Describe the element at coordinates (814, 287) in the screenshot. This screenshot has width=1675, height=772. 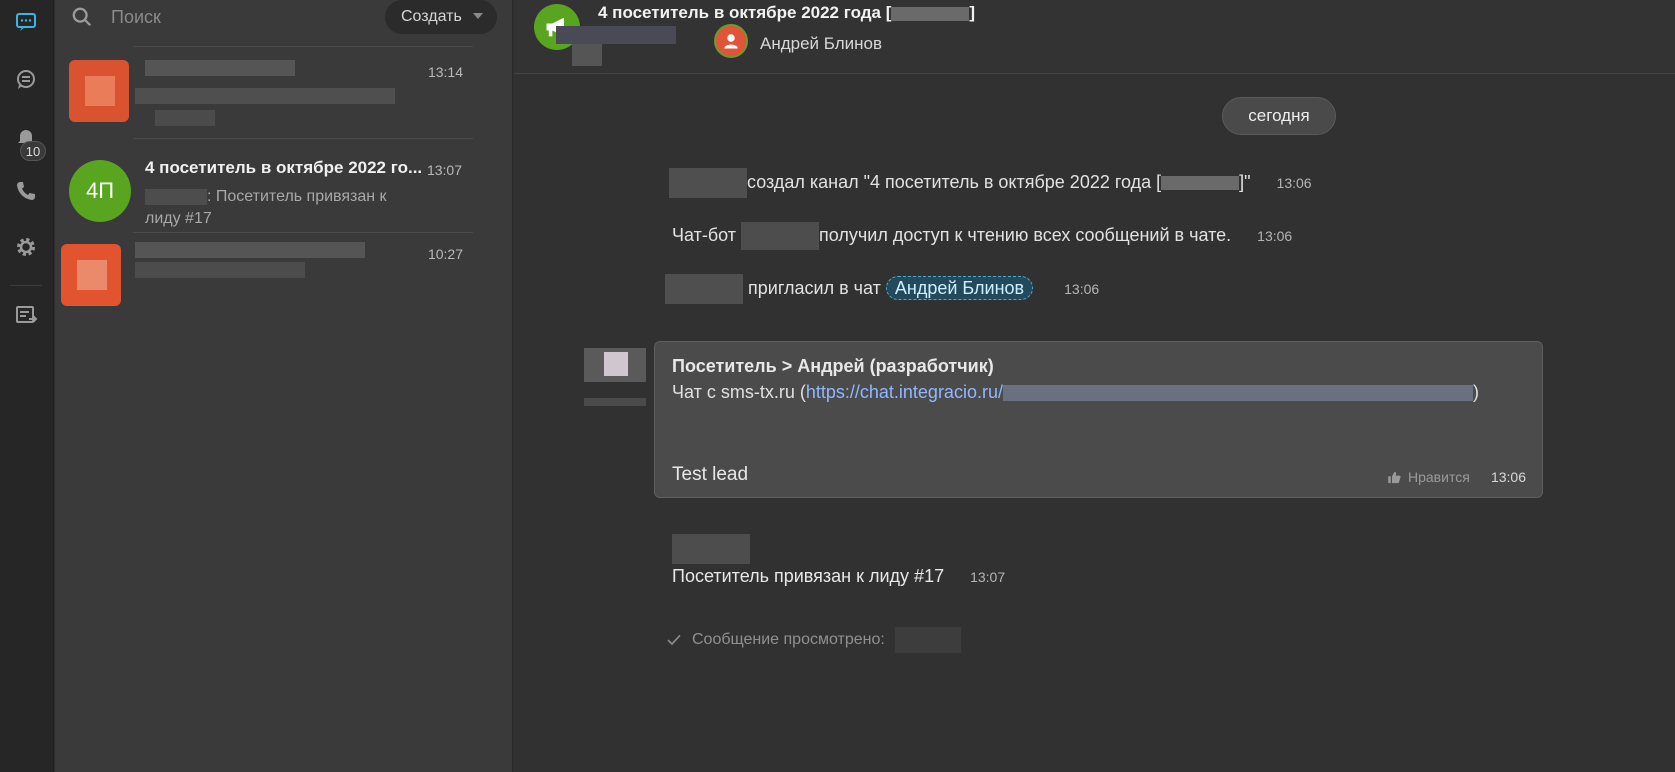
I see `system-message-text: пригласил в чат` at that location.